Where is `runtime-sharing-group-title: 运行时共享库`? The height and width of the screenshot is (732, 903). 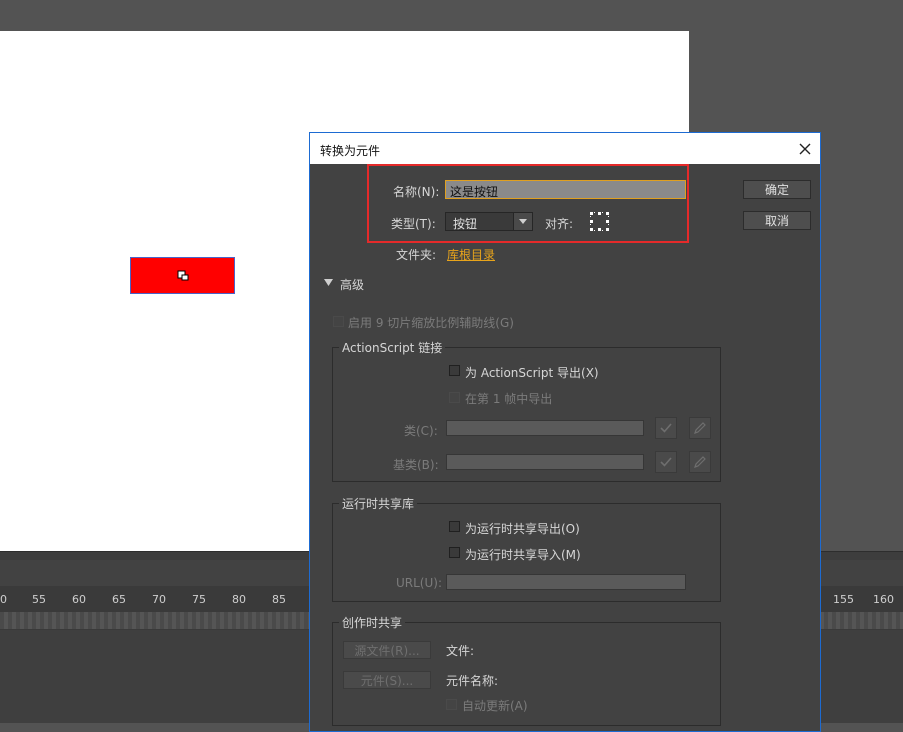
runtime-sharing-group-title: 运行时共享库 is located at coordinates (378, 503).